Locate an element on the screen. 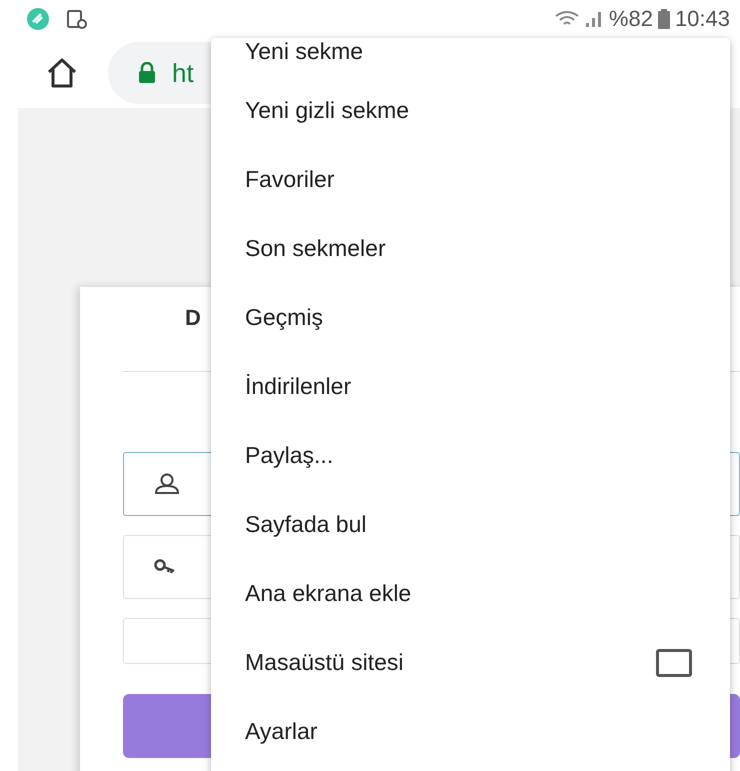 This screenshot has height=771, width=740. user-icon is located at coordinates (167, 484).